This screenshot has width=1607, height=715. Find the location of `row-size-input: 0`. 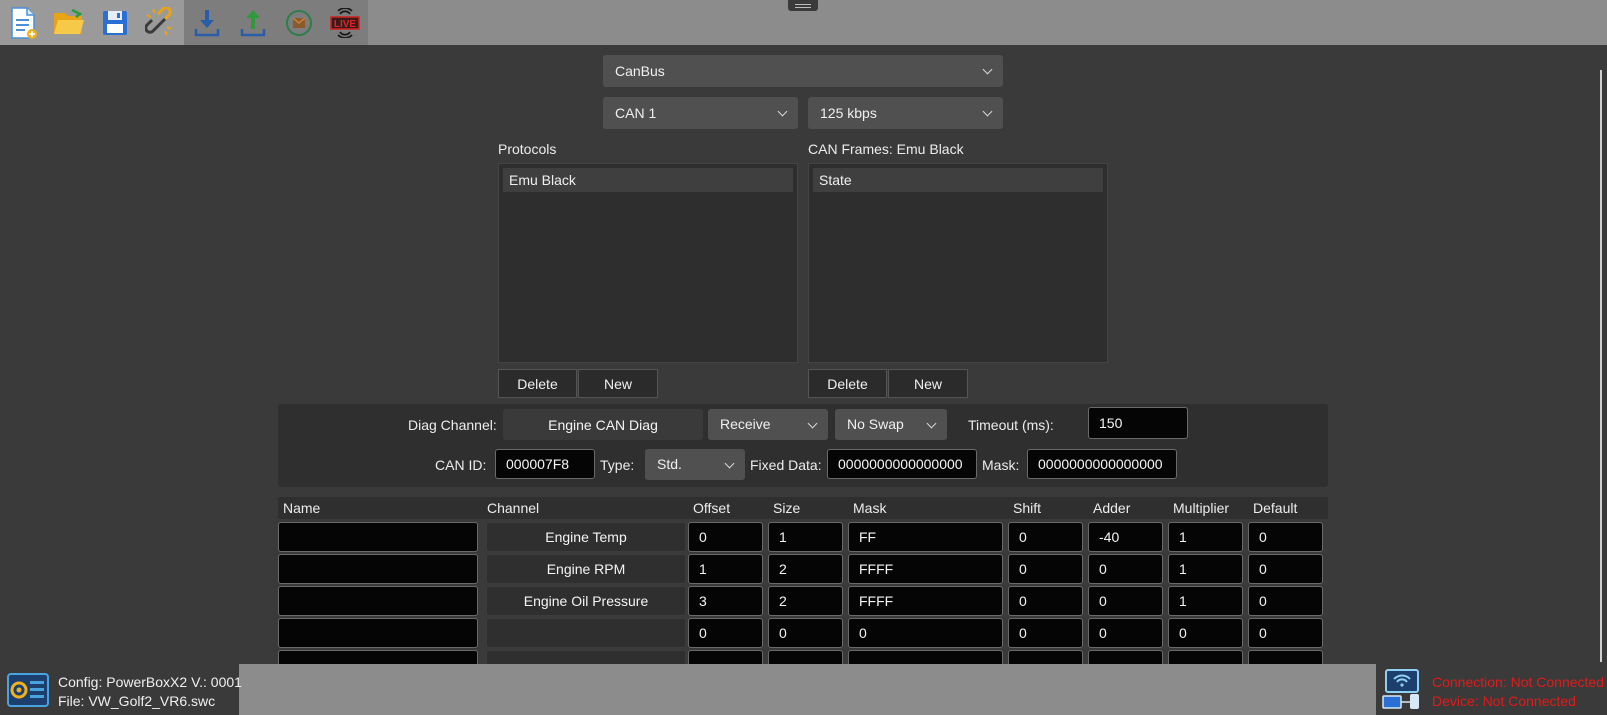

row-size-input: 0 is located at coordinates (805, 633).